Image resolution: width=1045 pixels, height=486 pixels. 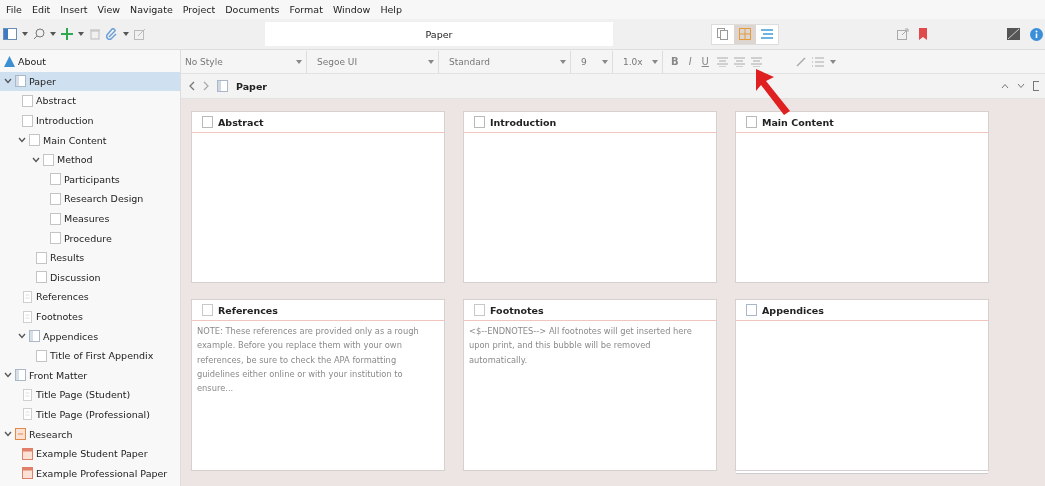 I want to click on menu-item: Help, so click(x=391, y=9).